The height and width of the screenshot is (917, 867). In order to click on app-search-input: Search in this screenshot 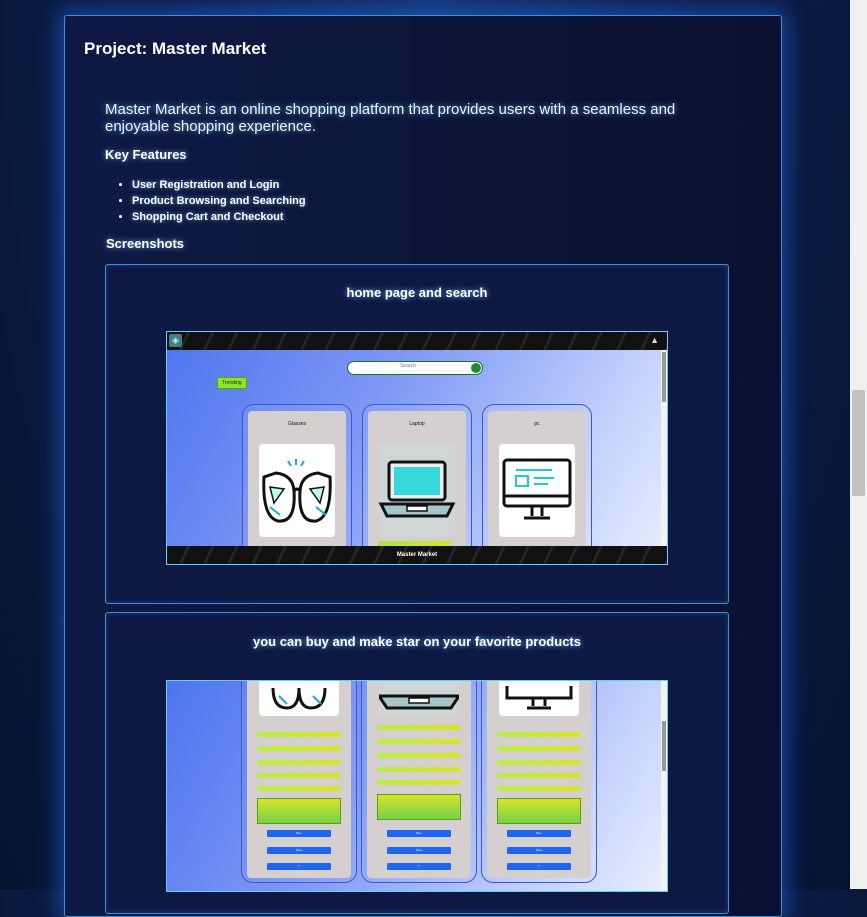, I will do `click(415, 368)`.